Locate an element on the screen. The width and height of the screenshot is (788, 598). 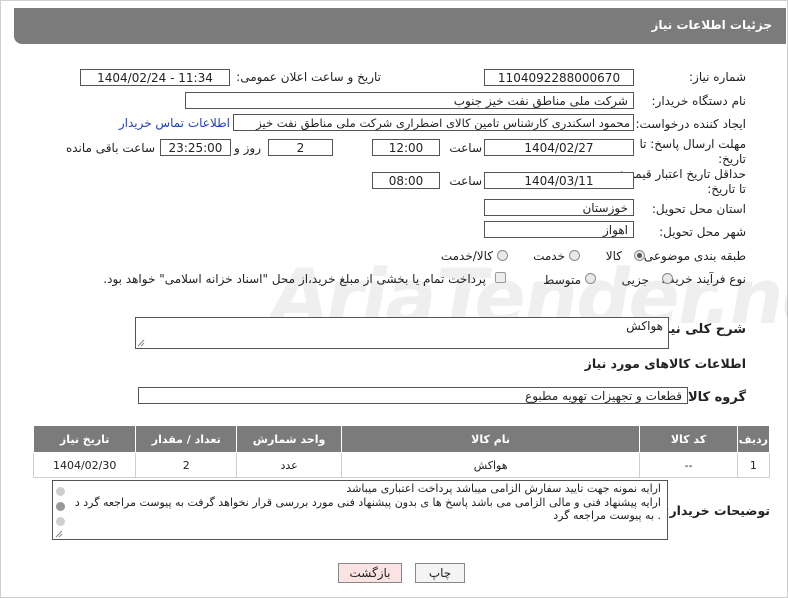
buyer-org-label: نام دستگاه خریدار: is located at coordinates (699, 101).